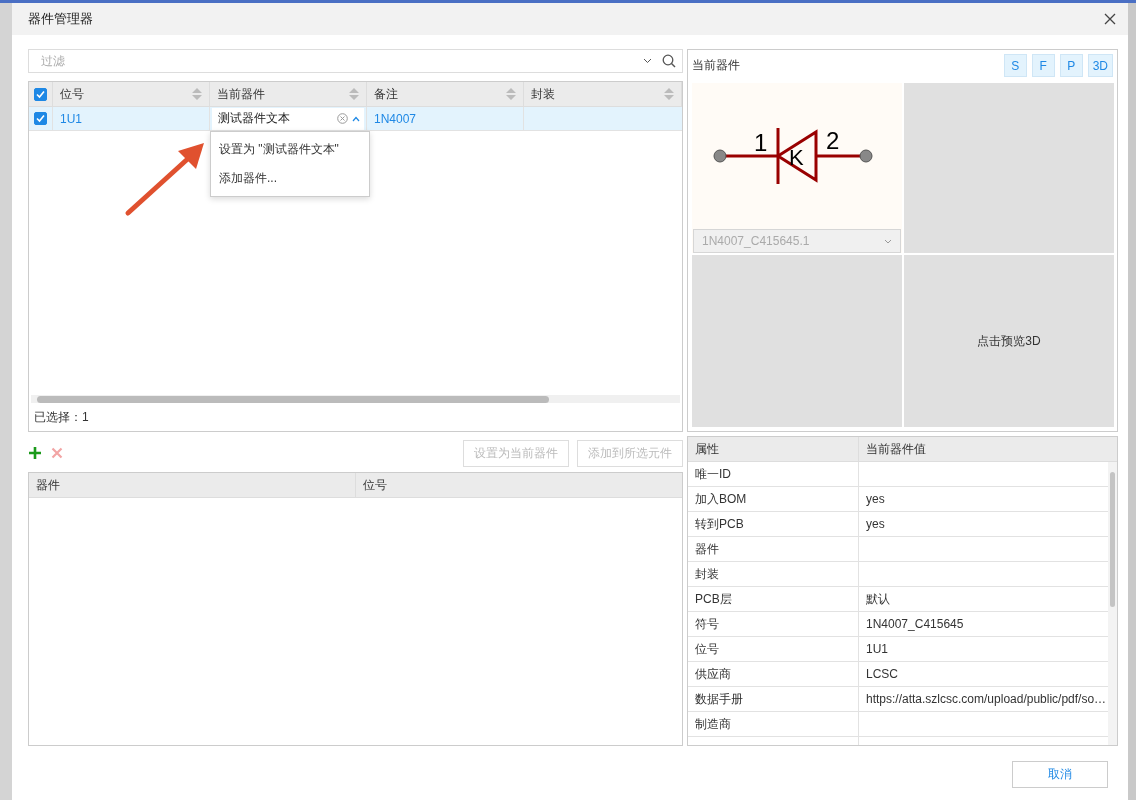 Image resolution: width=1136 pixels, height=800 pixels. What do you see at coordinates (543, 94) in the screenshot?
I see `column-header: 封装` at bounding box center [543, 94].